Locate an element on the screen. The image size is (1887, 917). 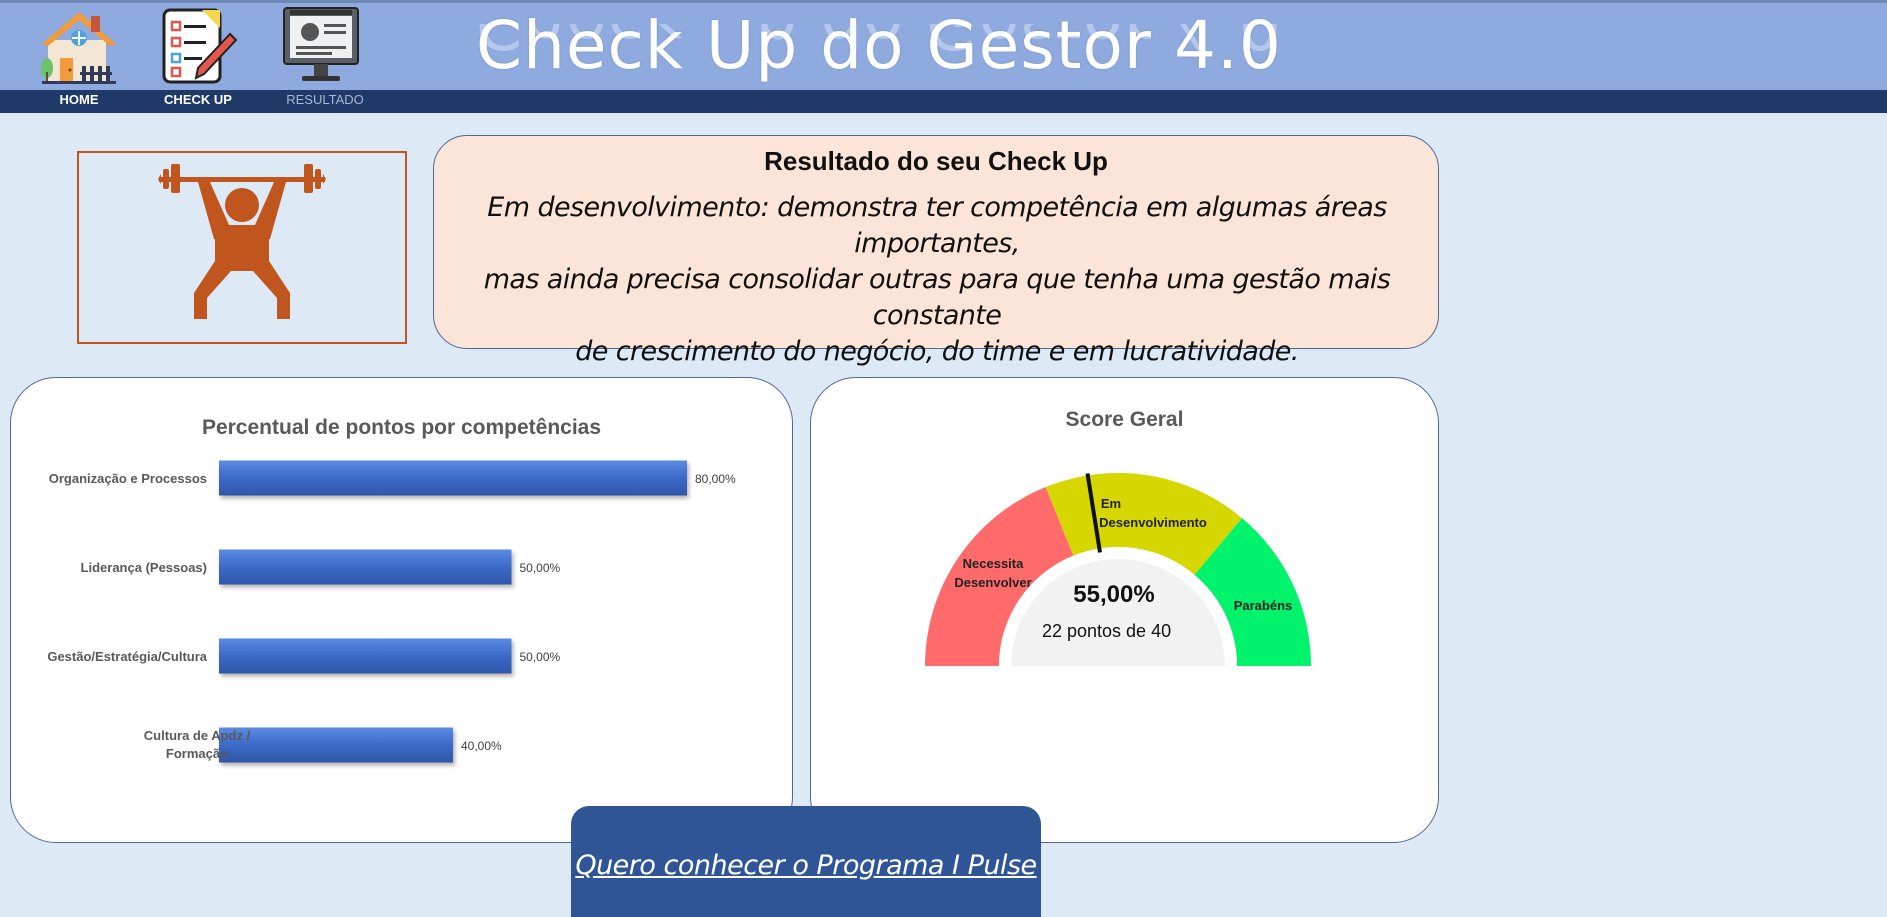
ipulse-program-link-button: Quero conhecer o Programa I Pulse is located at coordinates (806, 861).